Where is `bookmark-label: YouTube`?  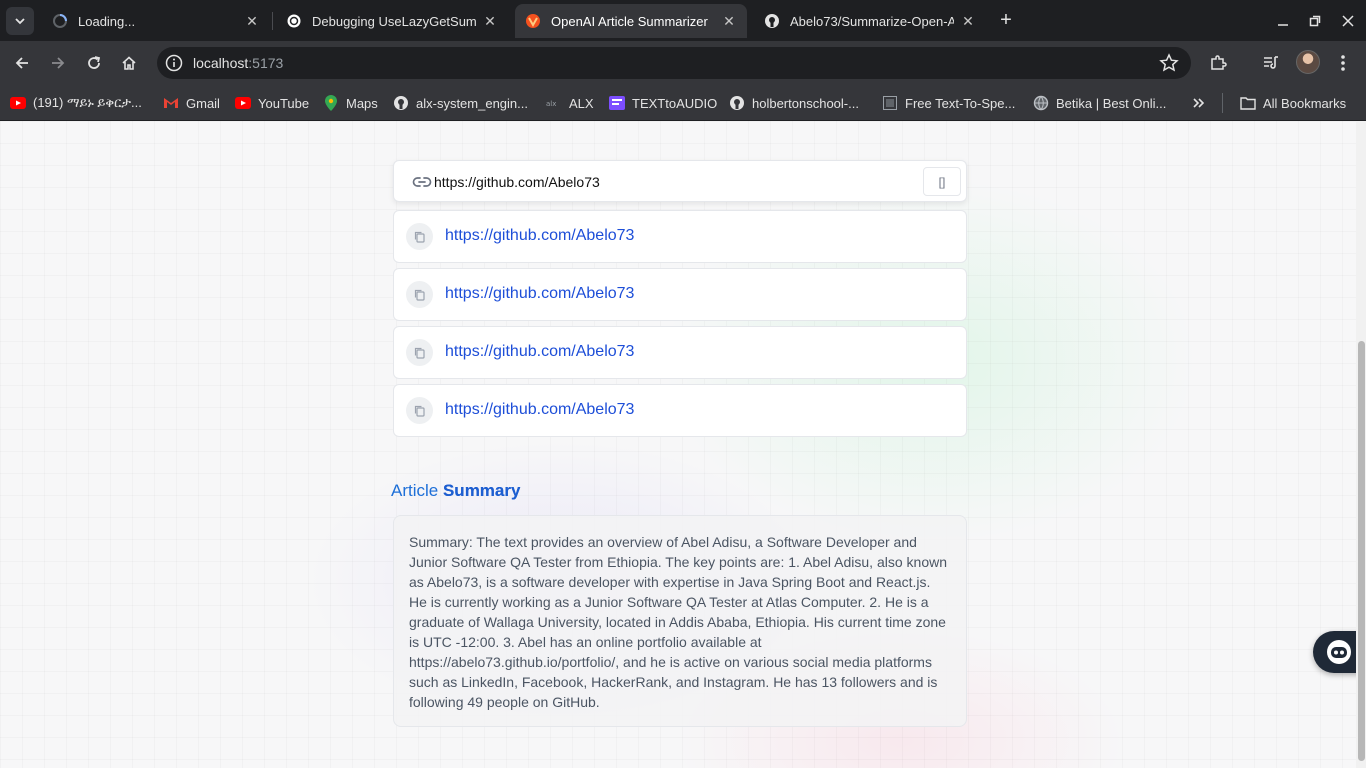 bookmark-label: YouTube is located at coordinates (284, 103).